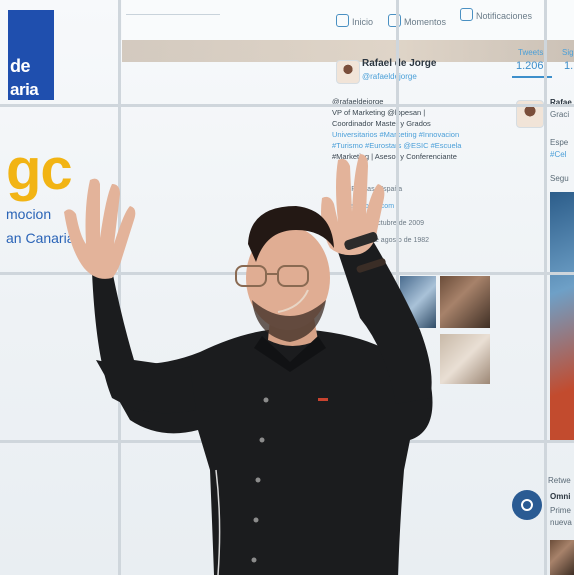 This screenshot has height=575, width=574. Describe the element at coordinates (100, 228) in the screenshot. I see `left-hand` at that location.